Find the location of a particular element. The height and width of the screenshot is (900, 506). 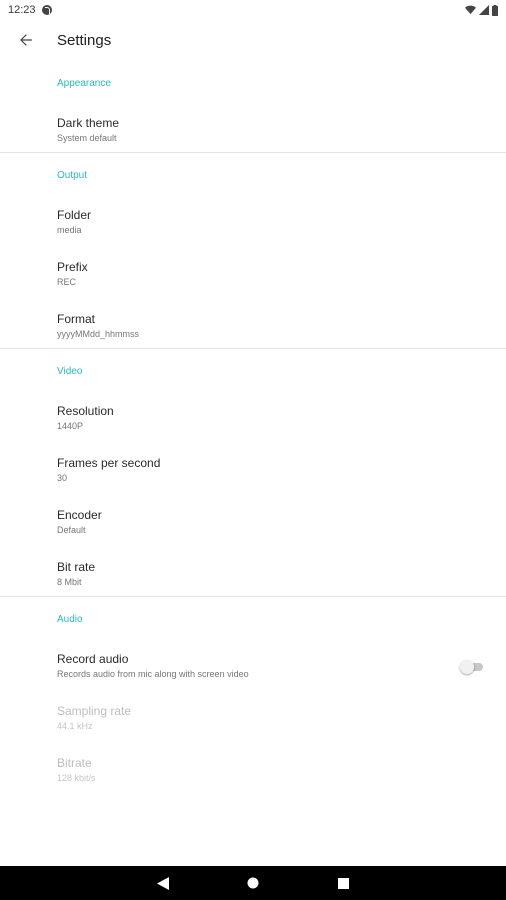

pref-resolution: Resolution 1440P is located at coordinates (253, 420).